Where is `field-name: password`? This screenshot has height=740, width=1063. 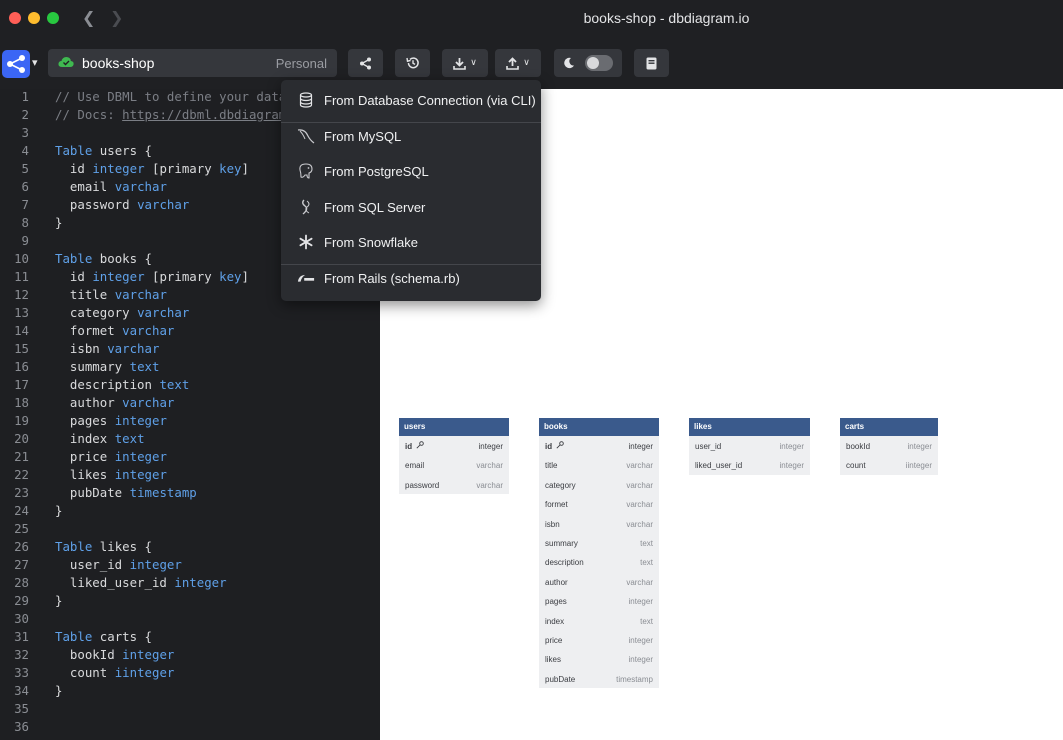
field-name: password is located at coordinates (422, 485).